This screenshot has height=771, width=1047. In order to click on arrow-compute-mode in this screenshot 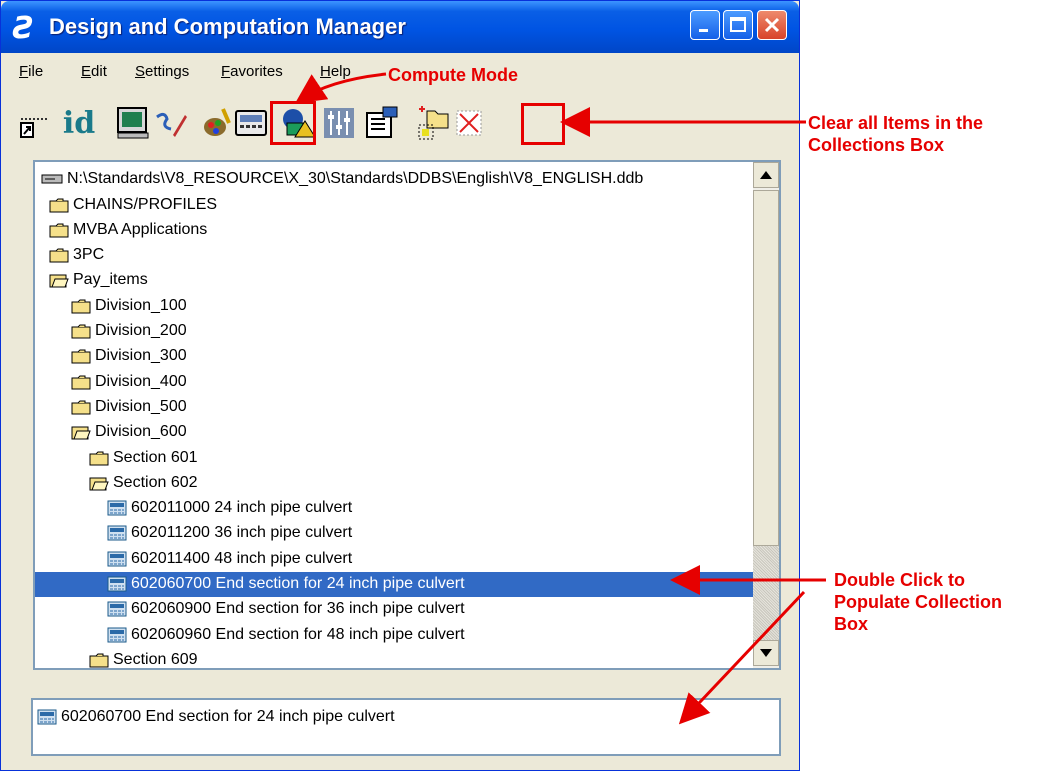, I will do `click(341, 88)`.